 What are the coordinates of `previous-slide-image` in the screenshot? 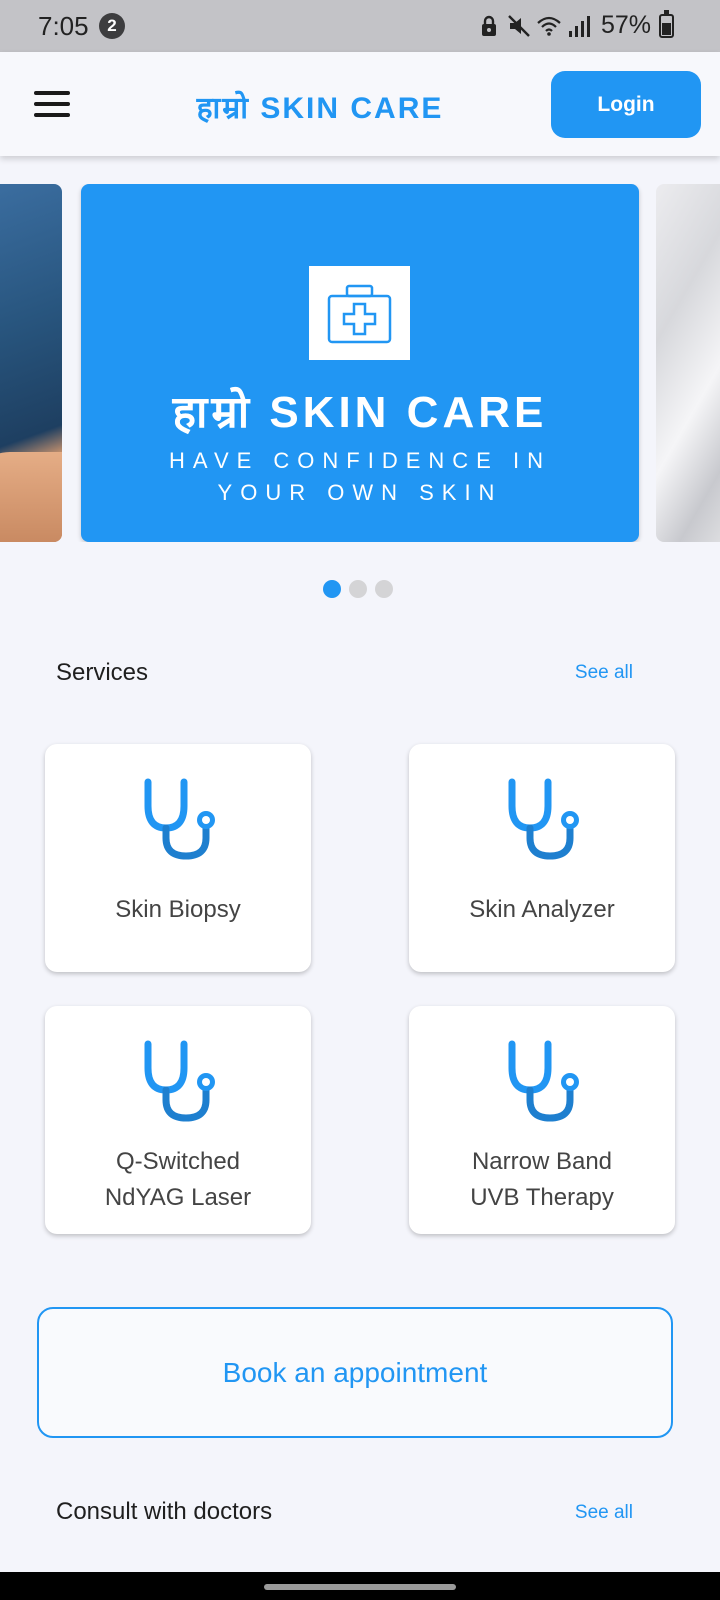 It's located at (31, 363).